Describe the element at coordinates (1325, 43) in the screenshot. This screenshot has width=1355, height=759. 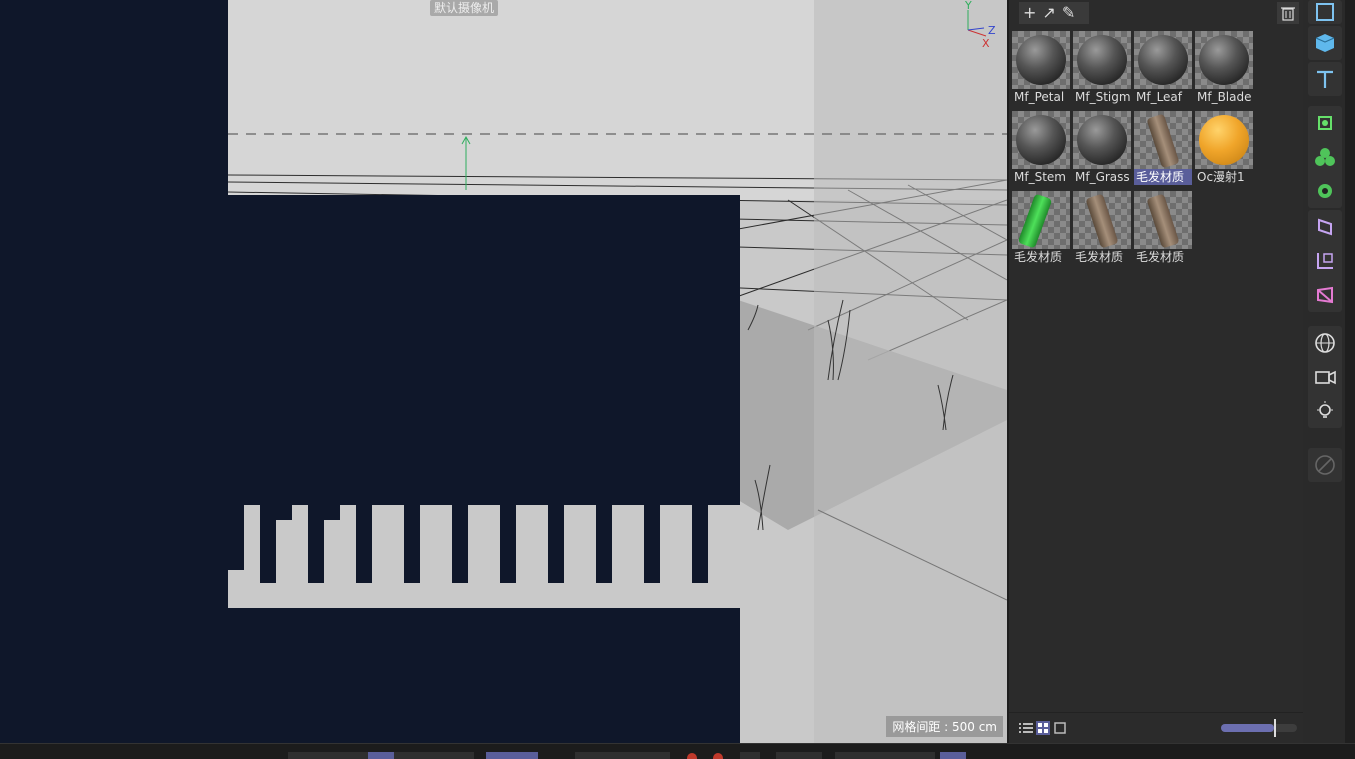
I see `cube-icon` at that location.